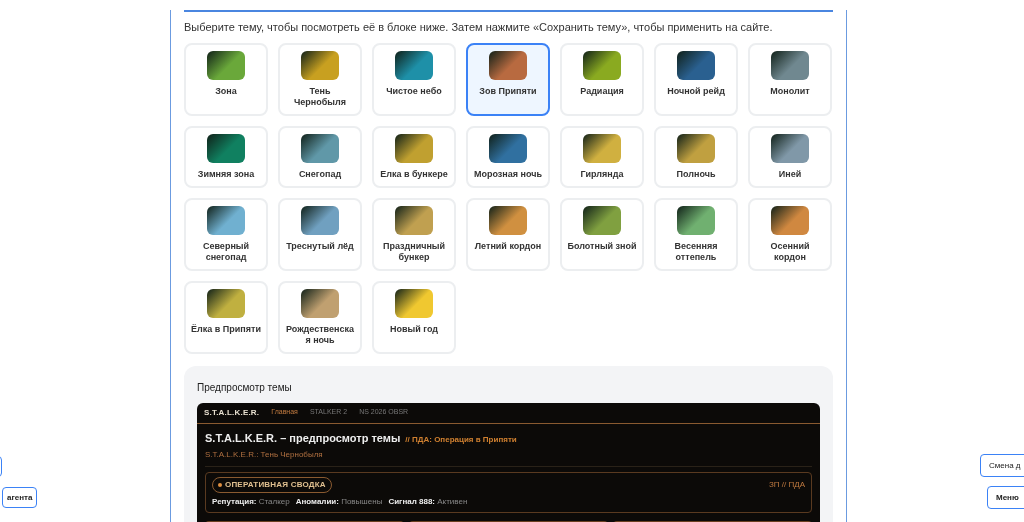 This screenshot has width=1024, height=522. What do you see at coordinates (20, 497) in the screenshot?
I see `side-button: агента` at bounding box center [20, 497].